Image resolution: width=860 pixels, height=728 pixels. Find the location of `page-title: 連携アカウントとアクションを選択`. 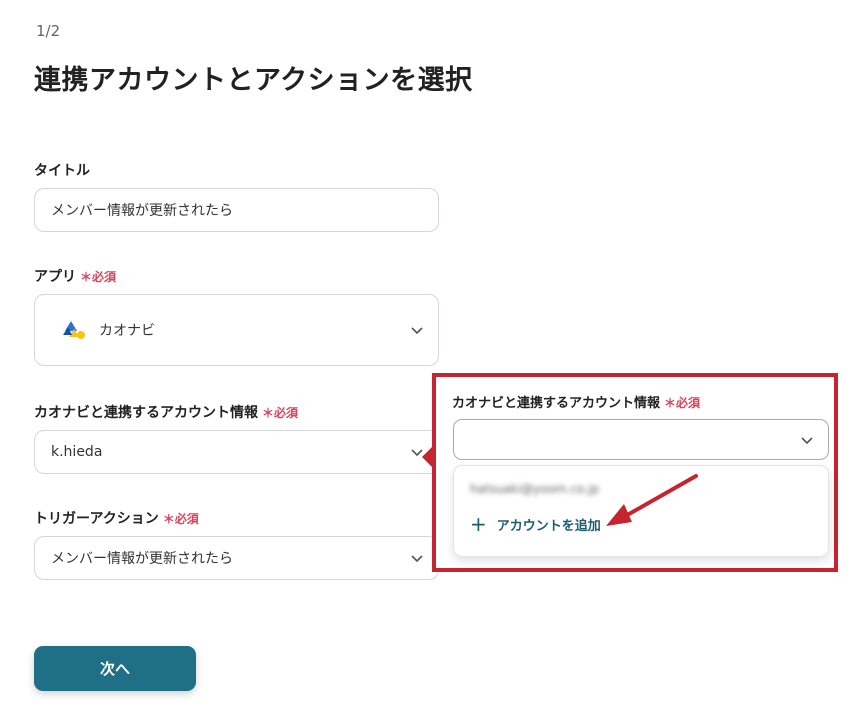

page-title: 連携アカウントとアクションを選択 is located at coordinates (253, 80).